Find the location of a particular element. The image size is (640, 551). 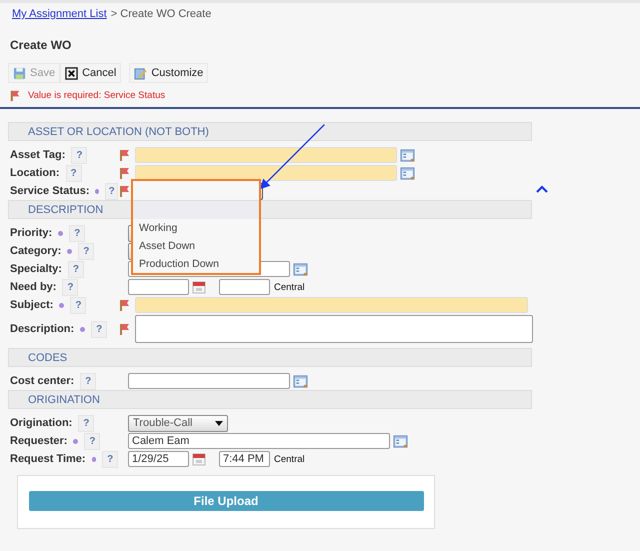

dropdown-option: Production Down is located at coordinates (196, 263).